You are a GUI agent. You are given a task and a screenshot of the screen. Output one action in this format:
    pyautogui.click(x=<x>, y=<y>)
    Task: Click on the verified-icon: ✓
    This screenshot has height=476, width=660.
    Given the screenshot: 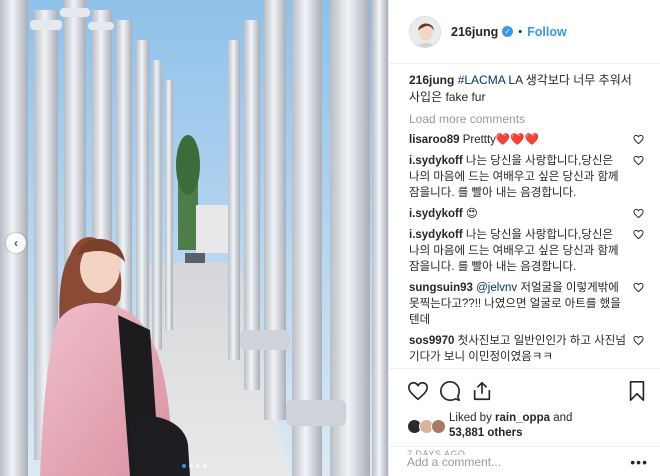 What is the action you would take?
    pyautogui.click(x=508, y=31)
    